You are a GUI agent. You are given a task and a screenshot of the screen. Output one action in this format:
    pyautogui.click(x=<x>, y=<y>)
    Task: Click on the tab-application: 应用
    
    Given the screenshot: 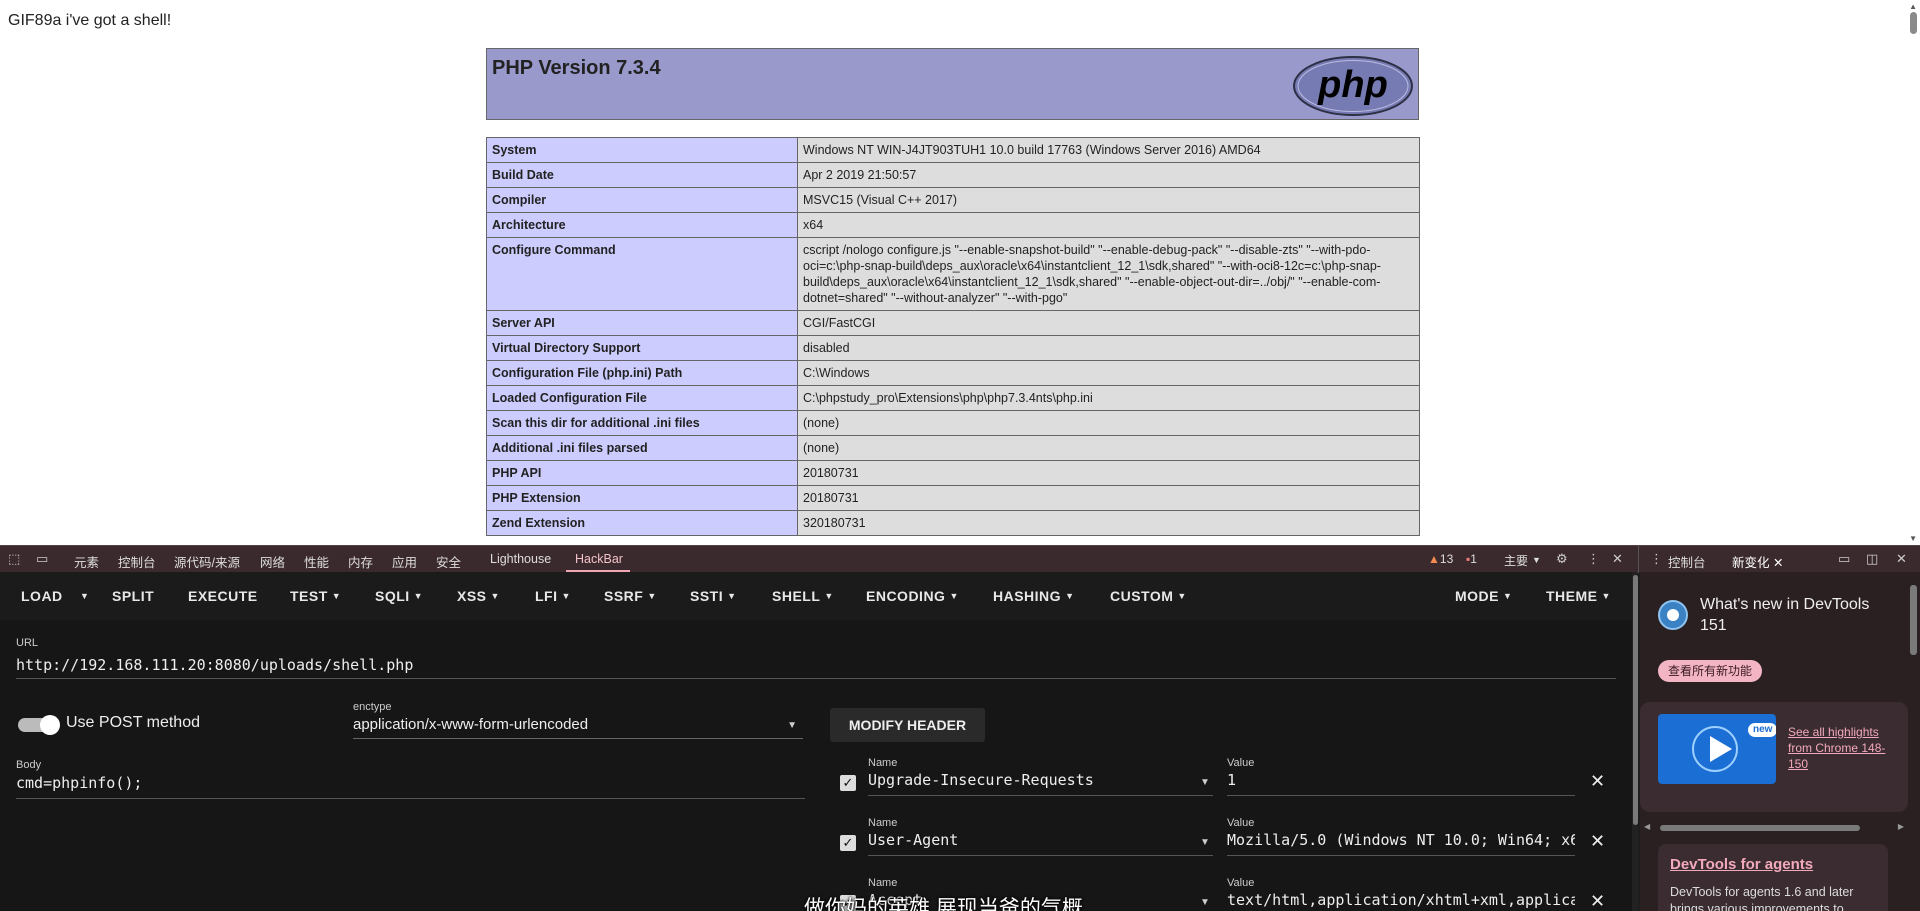 What is the action you would take?
    pyautogui.click(x=404, y=561)
    